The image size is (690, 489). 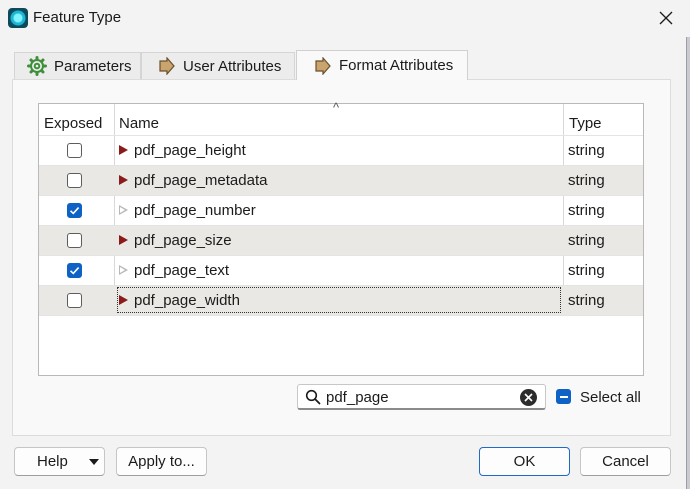 What do you see at coordinates (604, 120) in the screenshot?
I see `column-header-type: Type` at bounding box center [604, 120].